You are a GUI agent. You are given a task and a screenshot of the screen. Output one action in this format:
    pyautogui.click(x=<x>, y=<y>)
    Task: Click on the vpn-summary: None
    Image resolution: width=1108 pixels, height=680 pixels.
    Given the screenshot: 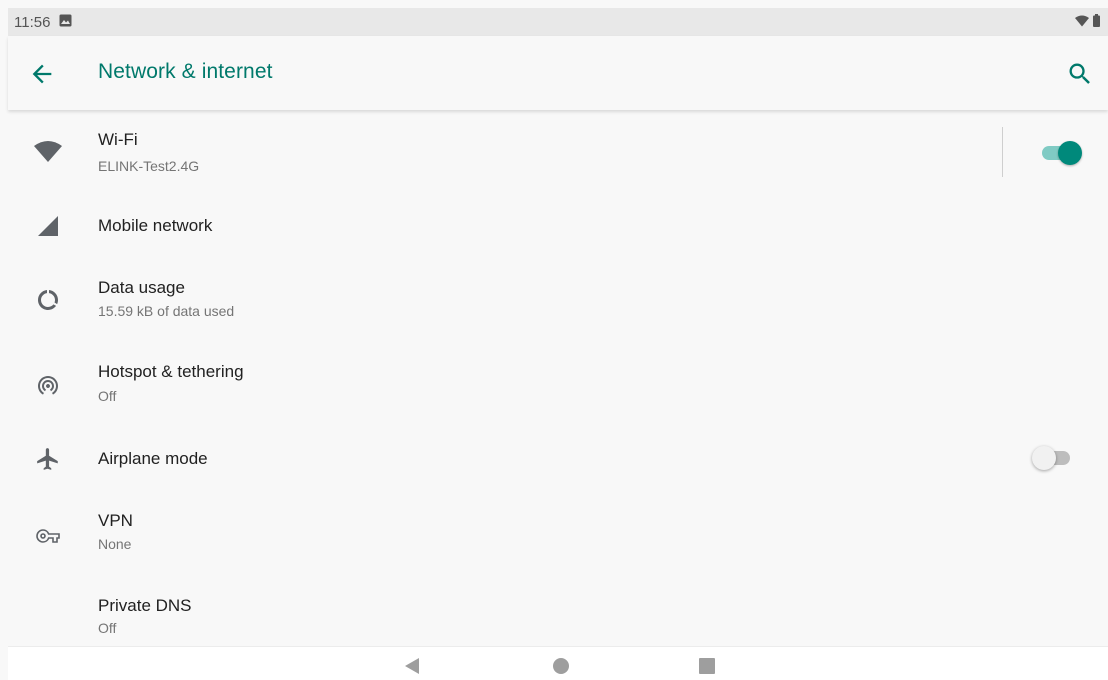 What is the action you would take?
    pyautogui.click(x=115, y=544)
    